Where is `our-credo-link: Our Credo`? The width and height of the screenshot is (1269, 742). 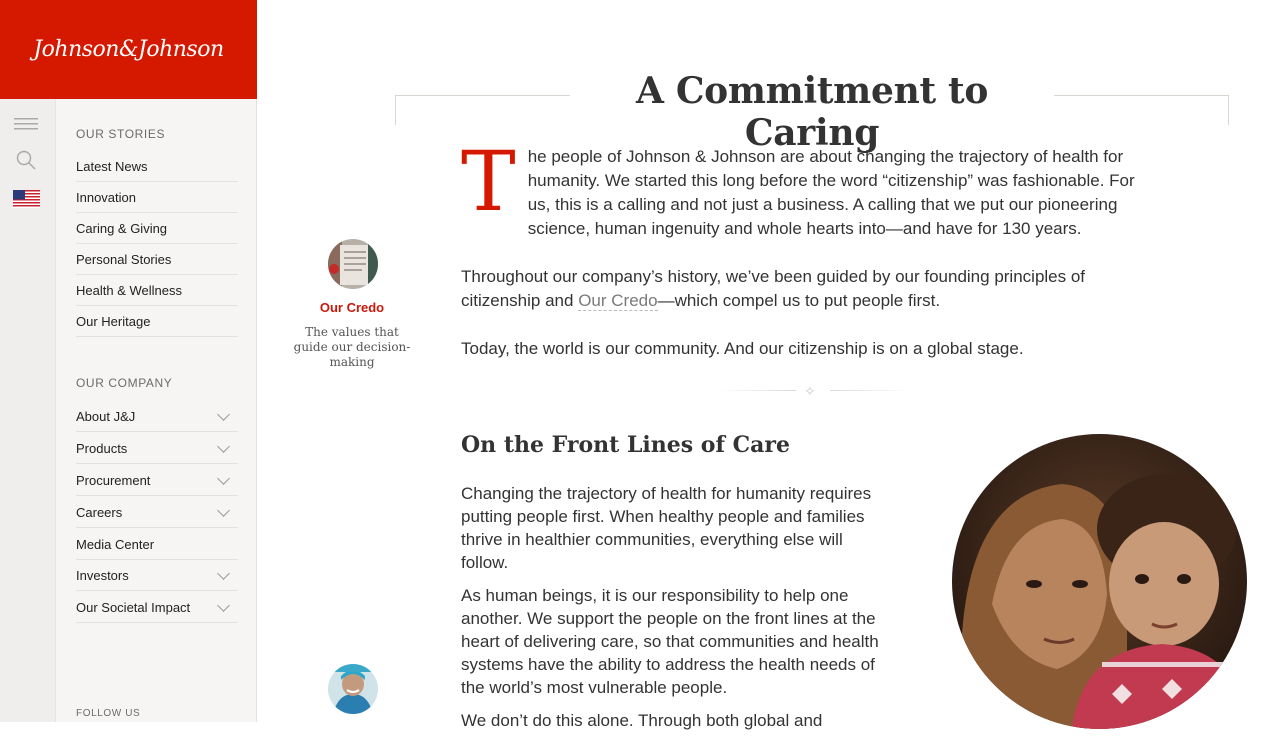
our-credo-link: Our Credo is located at coordinates (352, 307).